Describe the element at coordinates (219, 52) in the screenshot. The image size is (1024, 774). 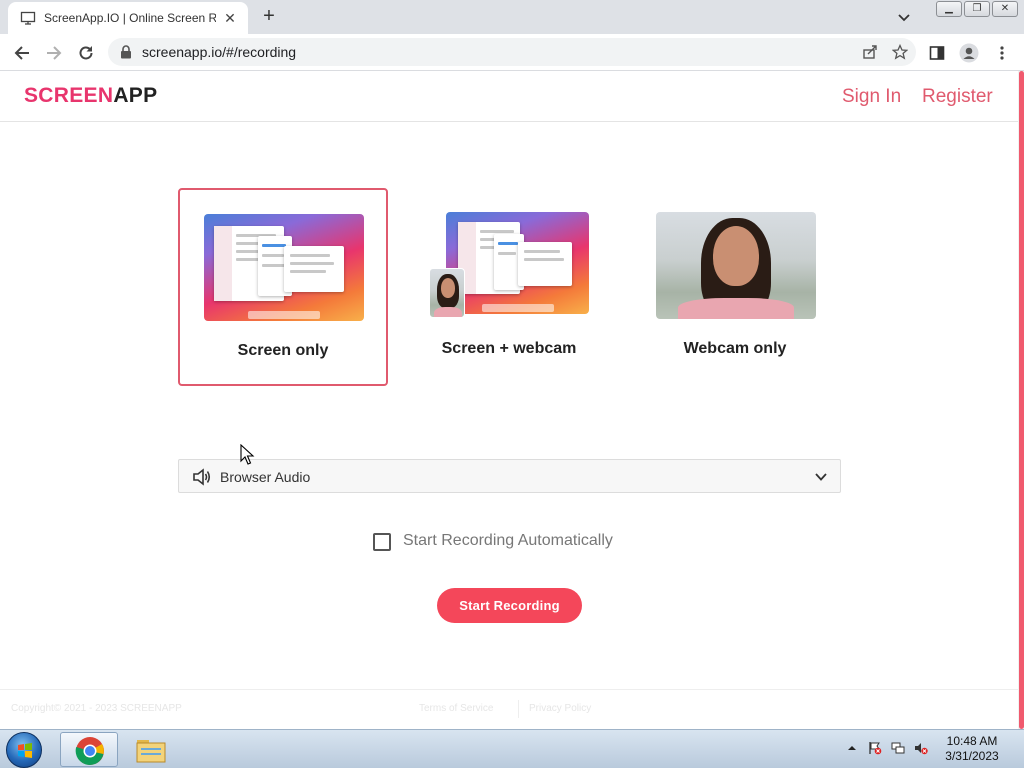
I see `url-text: screenapp.io/#/recording` at that location.